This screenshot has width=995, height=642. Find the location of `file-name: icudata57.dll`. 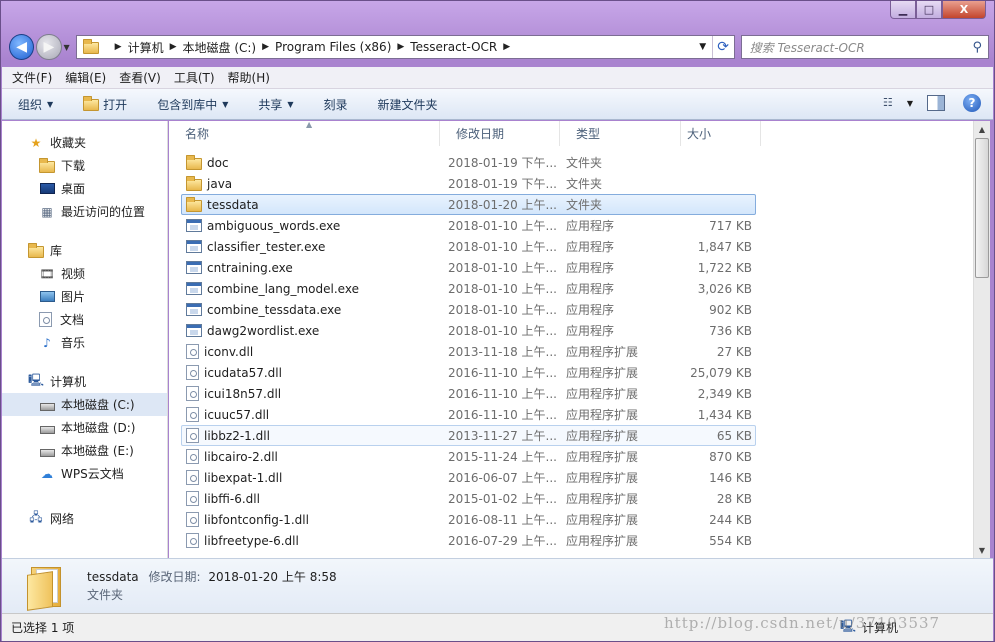

file-name: icudata57.dll is located at coordinates (243, 372).